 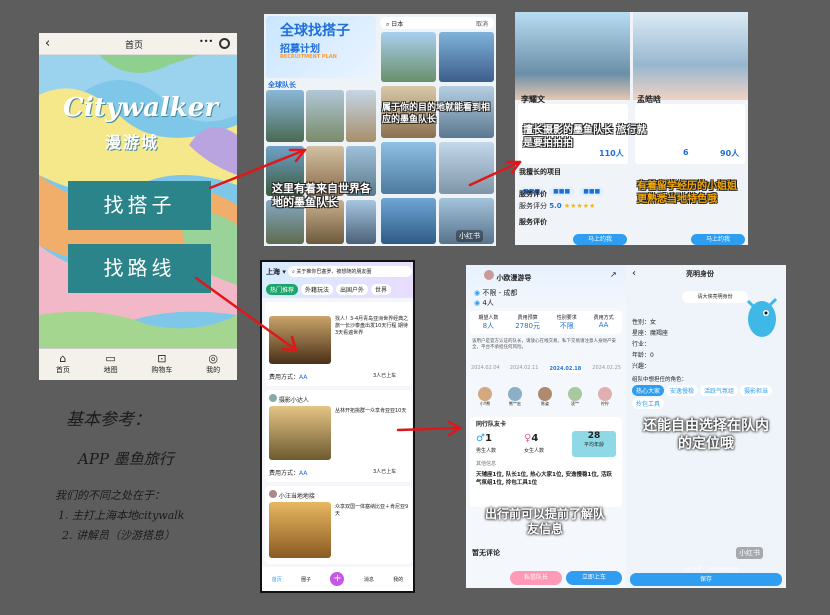 What do you see at coordinates (246, 314) in the screenshot?
I see `arrow-route` at bounding box center [246, 314].